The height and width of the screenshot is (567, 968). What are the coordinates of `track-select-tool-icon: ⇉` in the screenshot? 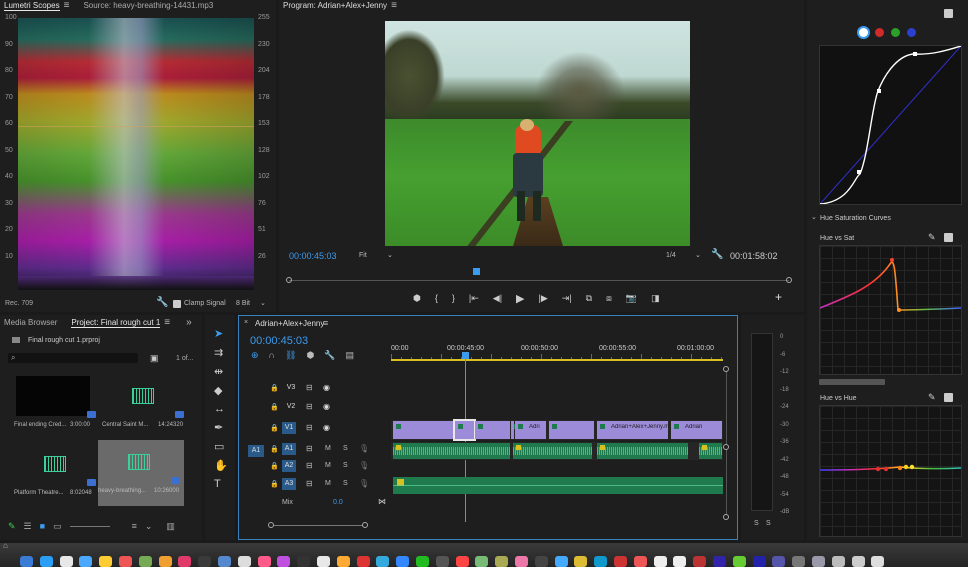 It's located at (221, 352).